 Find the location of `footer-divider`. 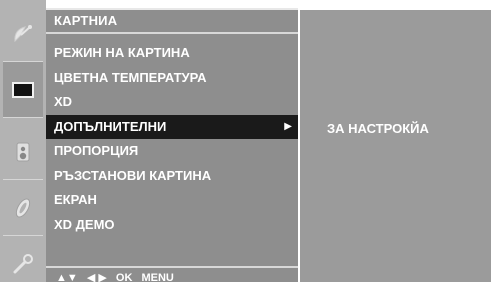

footer-divider is located at coordinates (172, 267).